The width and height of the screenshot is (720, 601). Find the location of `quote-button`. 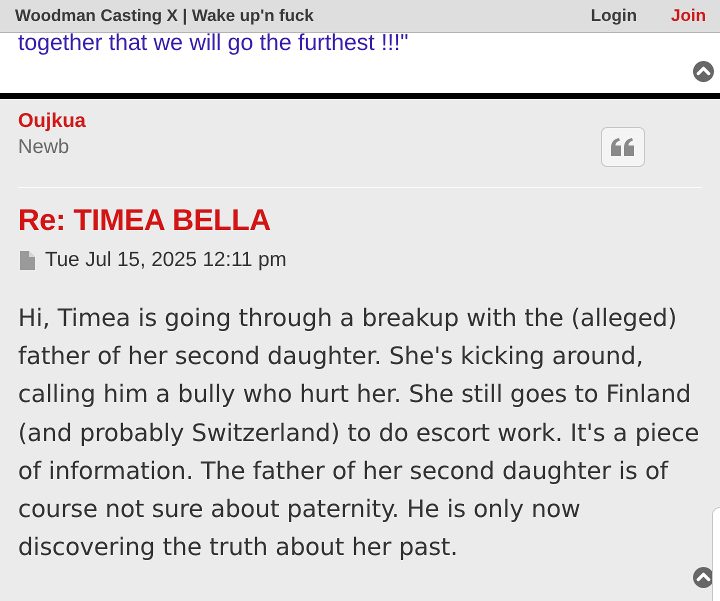

quote-button is located at coordinates (623, 147).